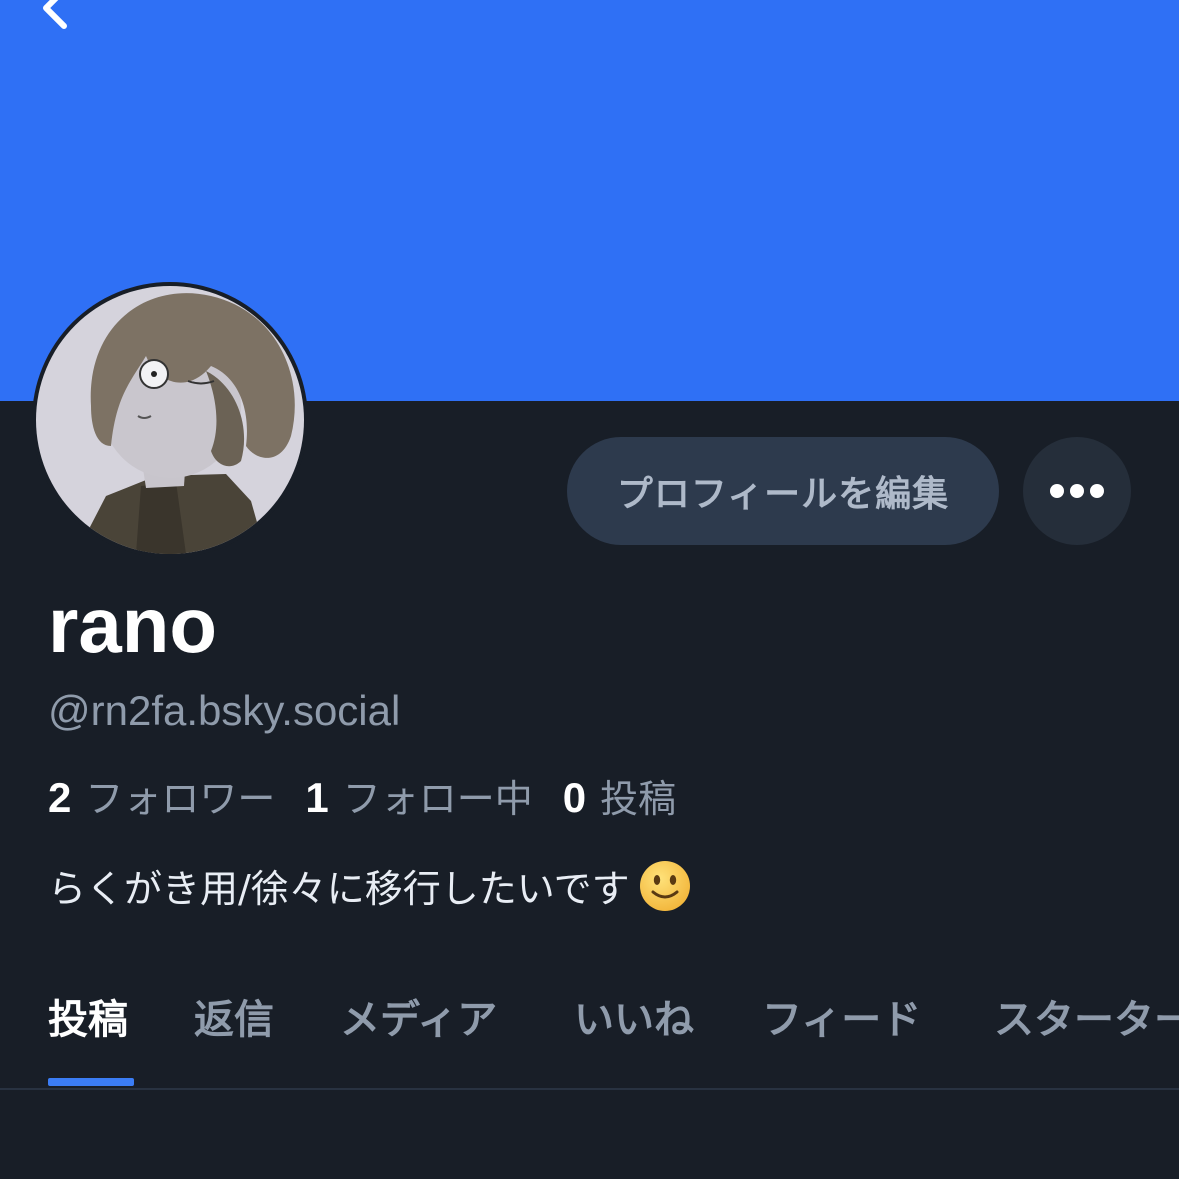 This screenshot has width=1179, height=1179. What do you see at coordinates (574, 797) in the screenshot?
I see `posts-count: 0` at bounding box center [574, 797].